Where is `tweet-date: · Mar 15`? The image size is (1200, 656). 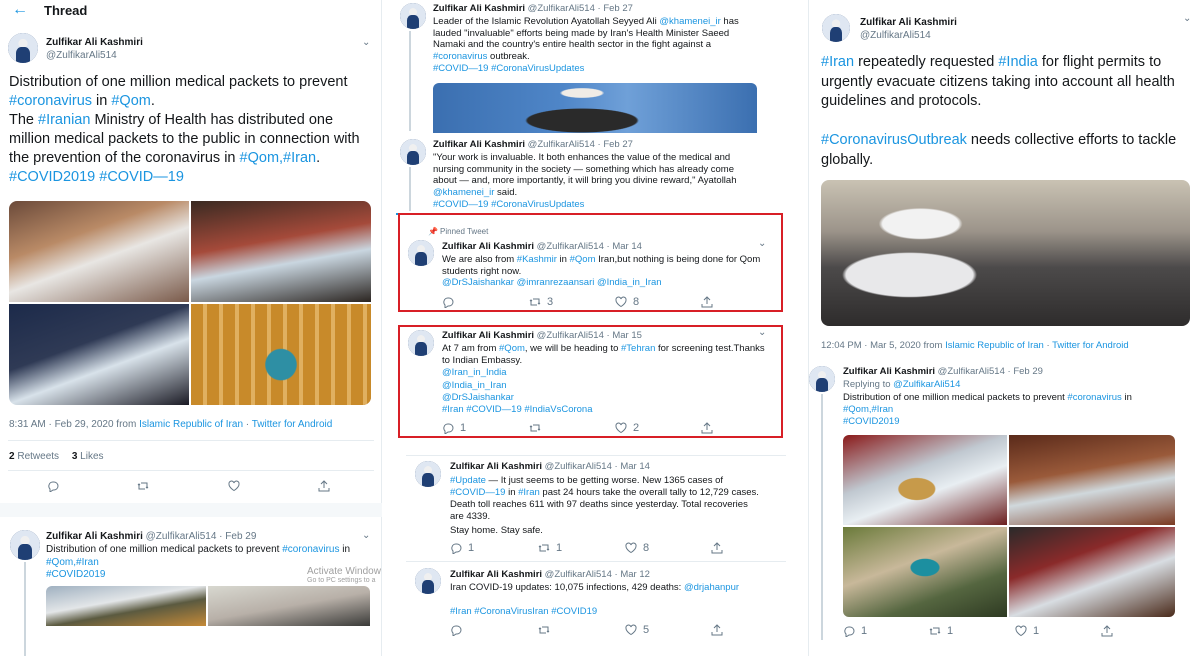 tweet-date: · Mar 15 is located at coordinates (624, 335).